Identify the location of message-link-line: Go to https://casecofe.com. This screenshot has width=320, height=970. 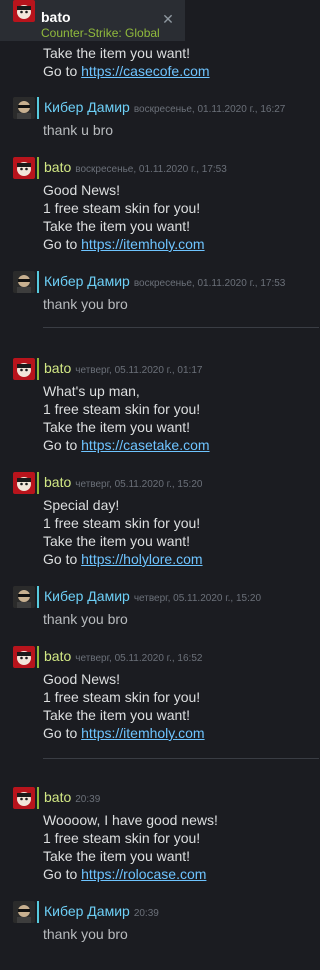
(126, 71).